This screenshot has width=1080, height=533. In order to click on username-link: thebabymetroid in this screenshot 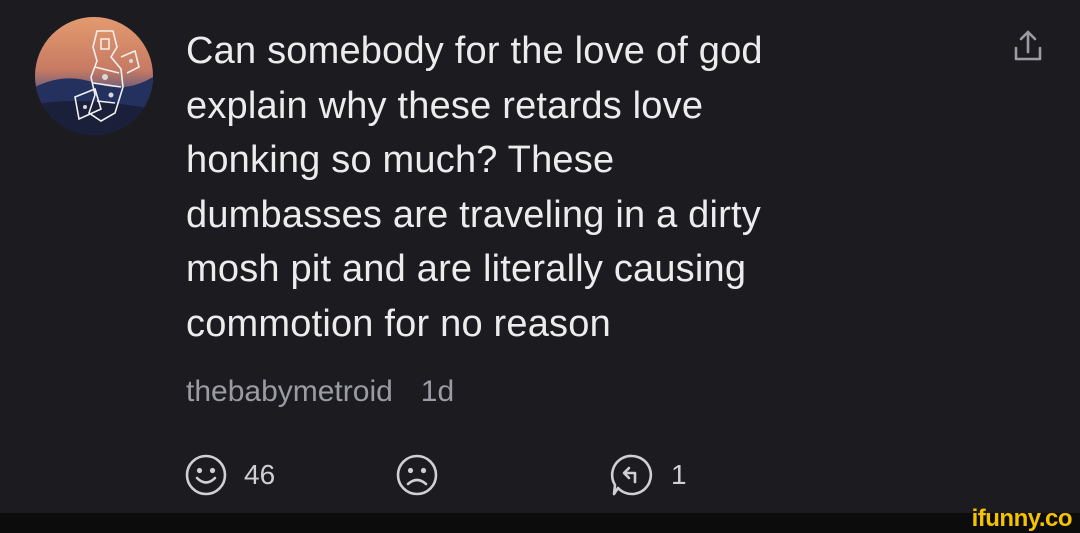, I will do `click(289, 391)`.